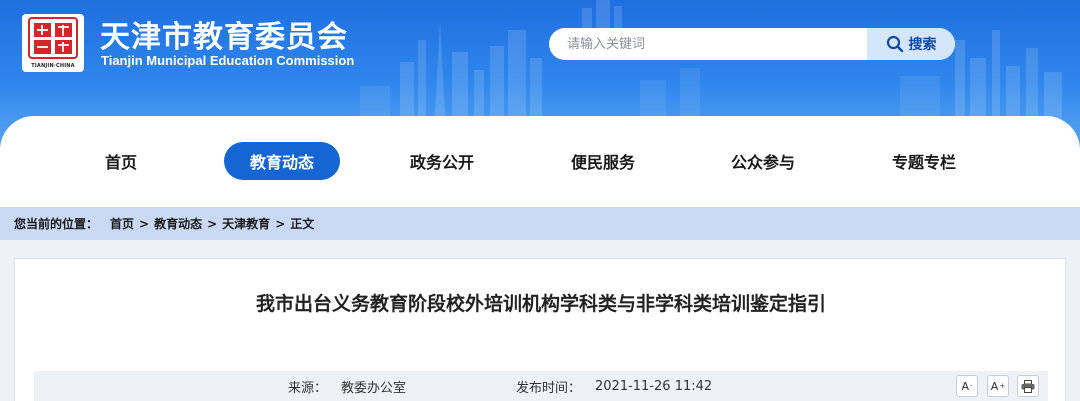 This screenshot has width=1080, height=401. What do you see at coordinates (224, 34) in the screenshot?
I see `site-title: 天津市教育委员会` at bounding box center [224, 34].